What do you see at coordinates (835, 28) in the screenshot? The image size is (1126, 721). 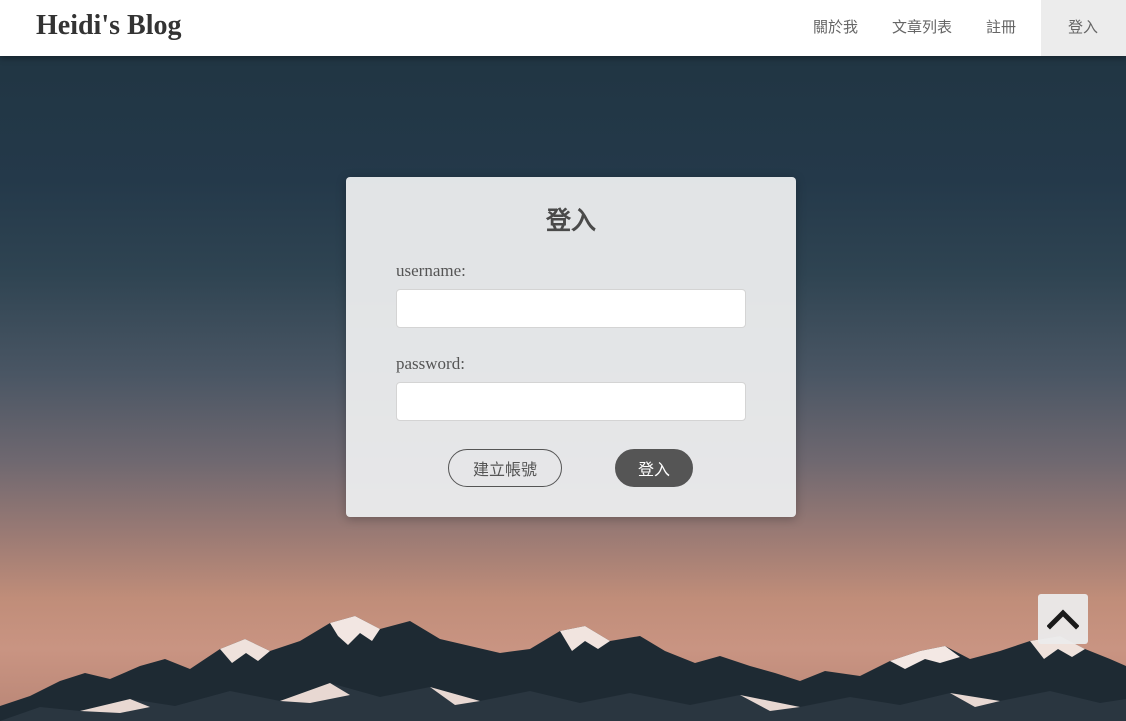 I see `nav-item-about: 關於我` at bounding box center [835, 28].